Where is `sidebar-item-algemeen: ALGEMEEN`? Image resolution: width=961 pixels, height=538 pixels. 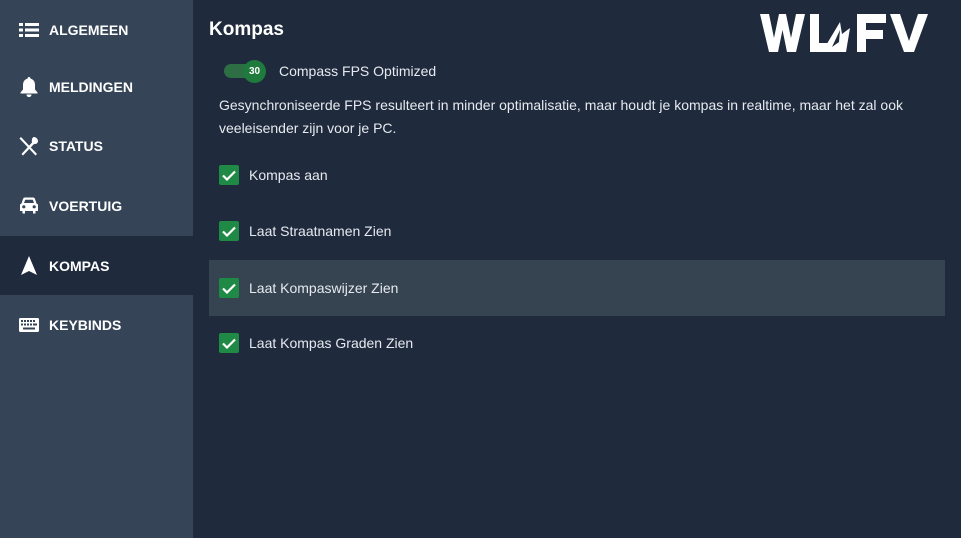
sidebar-item-algemeen: ALGEMEEN is located at coordinates (96, 29).